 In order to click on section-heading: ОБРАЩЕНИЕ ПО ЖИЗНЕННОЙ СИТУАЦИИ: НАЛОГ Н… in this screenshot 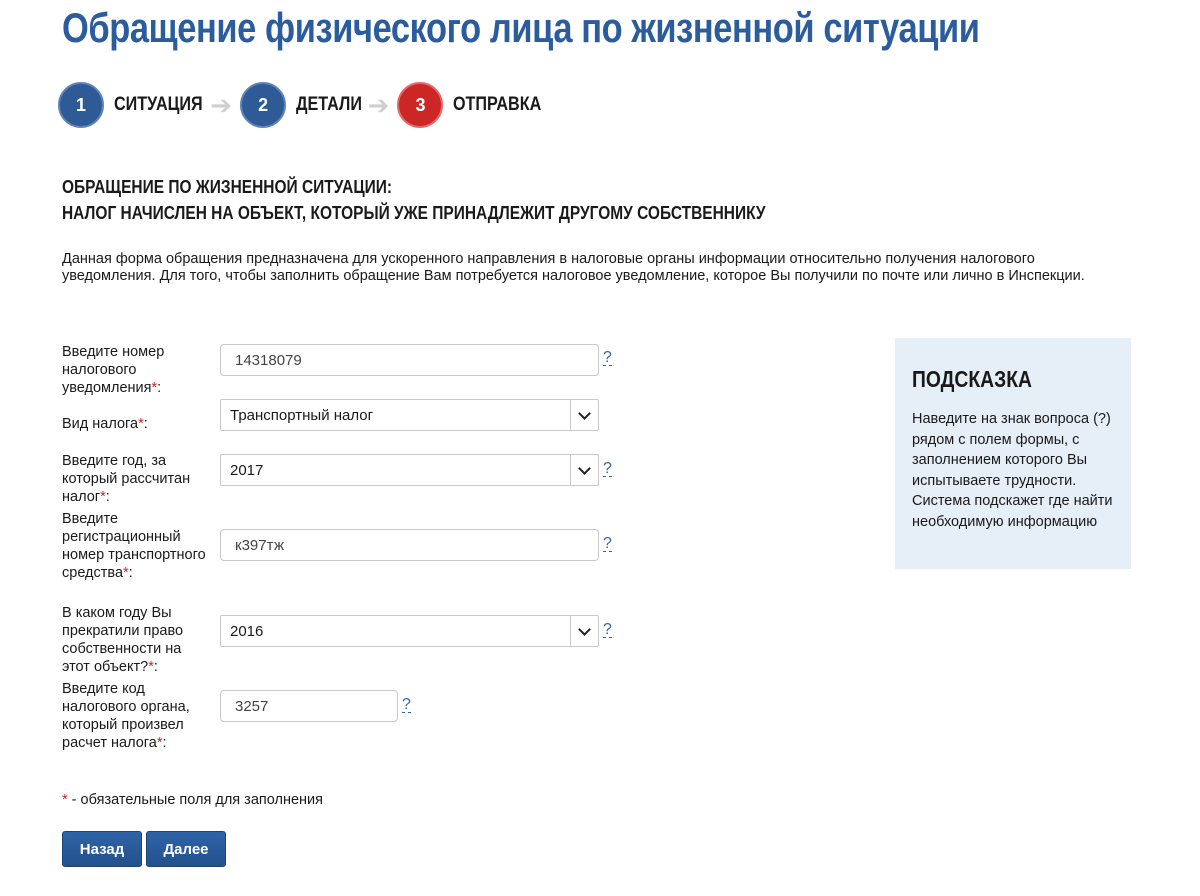, I will do `click(414, 200)`.